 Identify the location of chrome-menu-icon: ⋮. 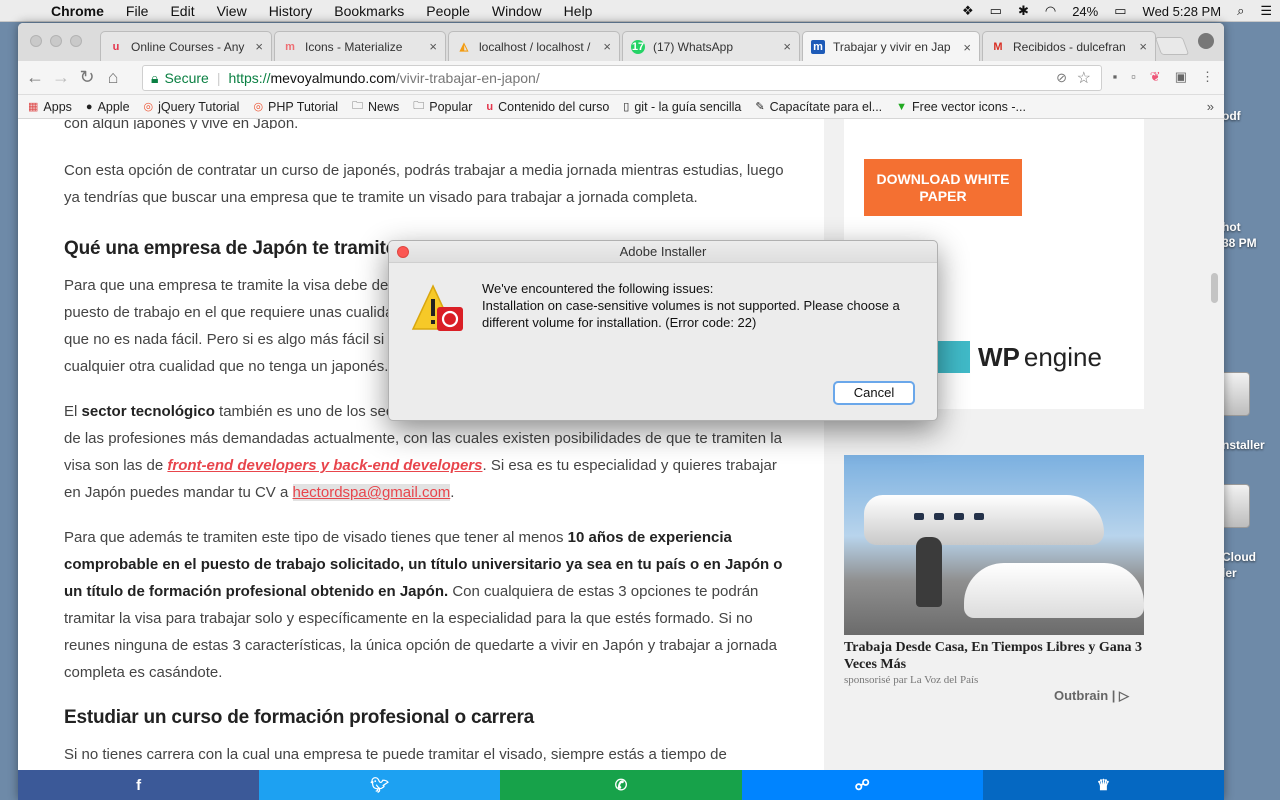
(1207, 77).